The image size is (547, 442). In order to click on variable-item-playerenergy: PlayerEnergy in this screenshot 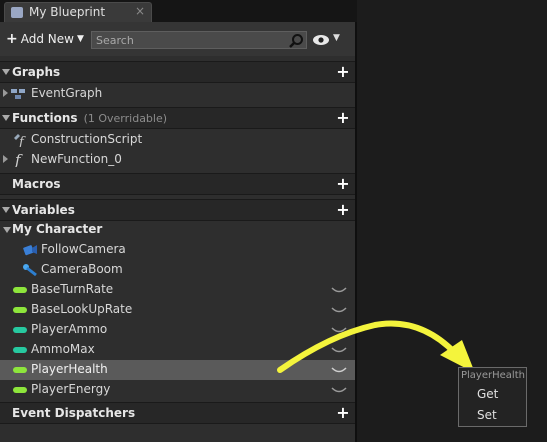, I will do `click(177, 390)`.